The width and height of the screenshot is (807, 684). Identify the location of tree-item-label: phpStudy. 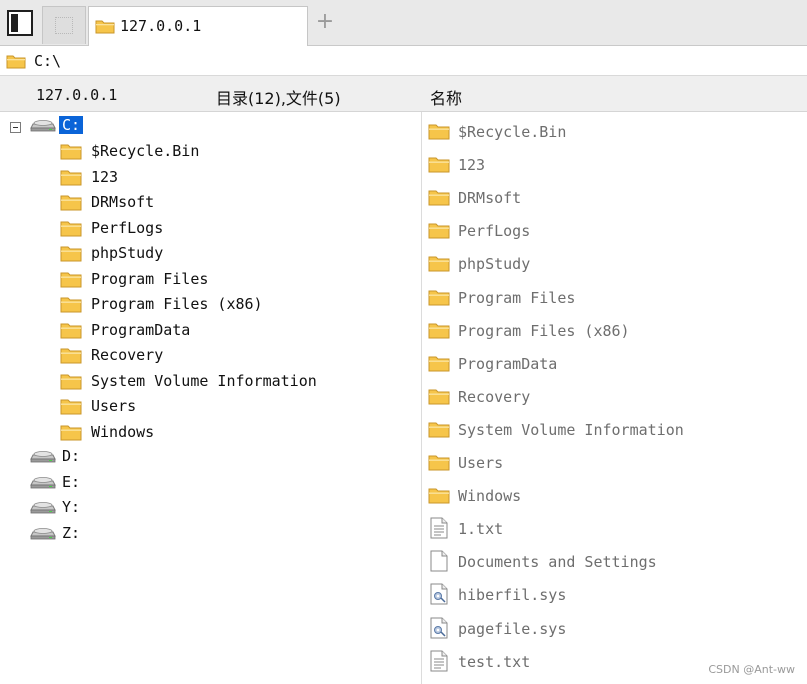
(127, 253).